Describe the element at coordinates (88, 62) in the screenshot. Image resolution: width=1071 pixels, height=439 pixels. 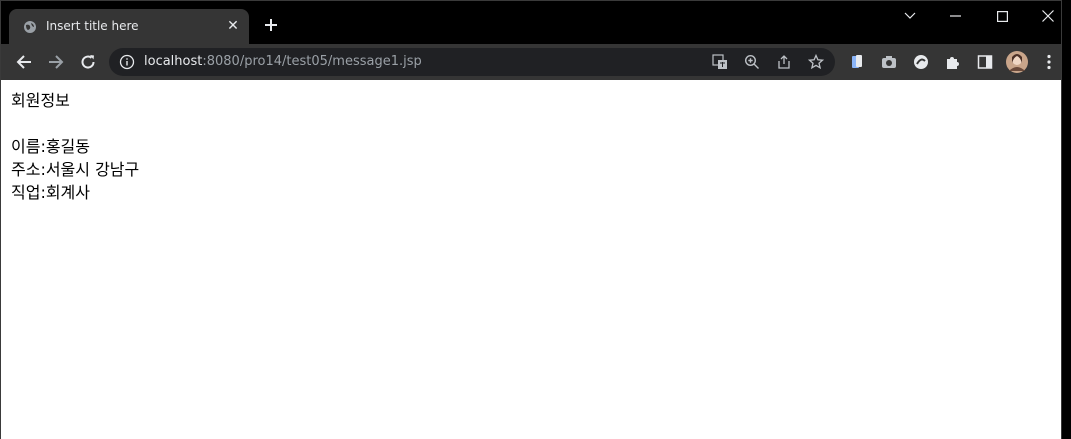
I see `reload-icon` at that location.